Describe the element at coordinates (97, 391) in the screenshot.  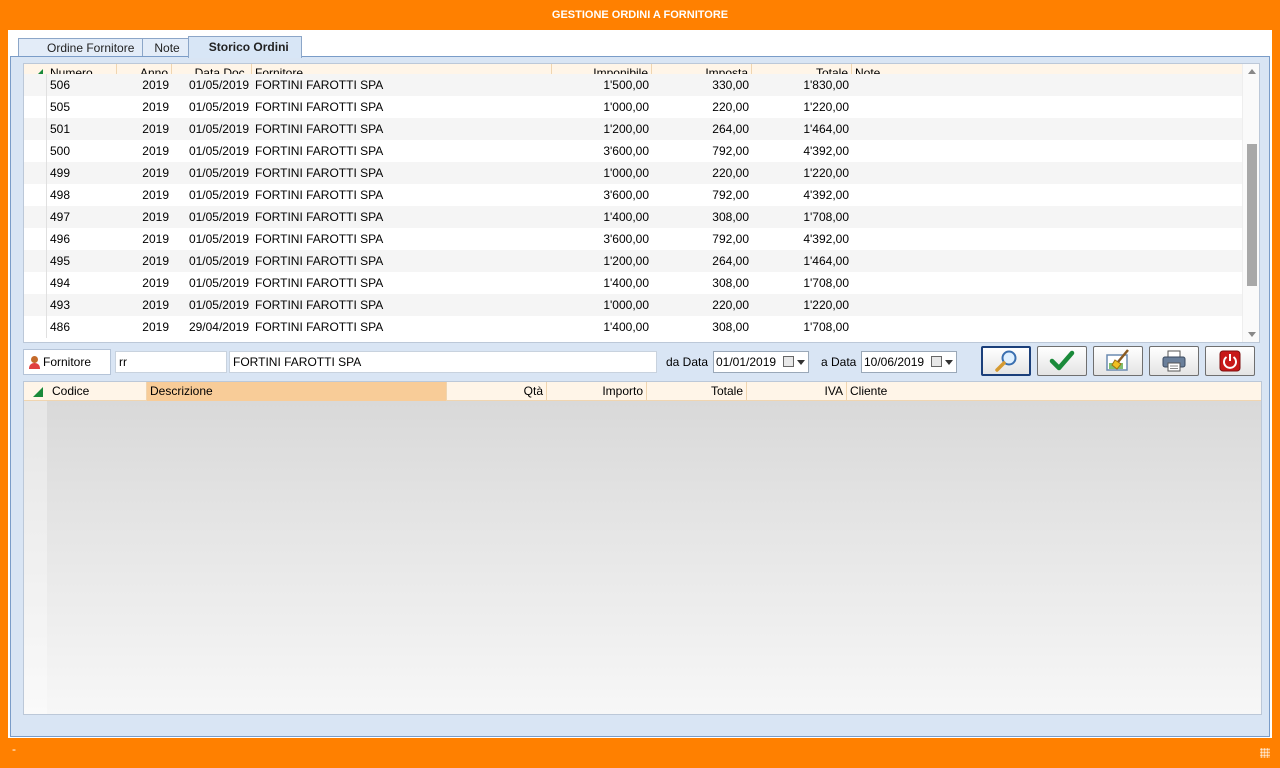
I see `col-header-codice: Codice` at that location.